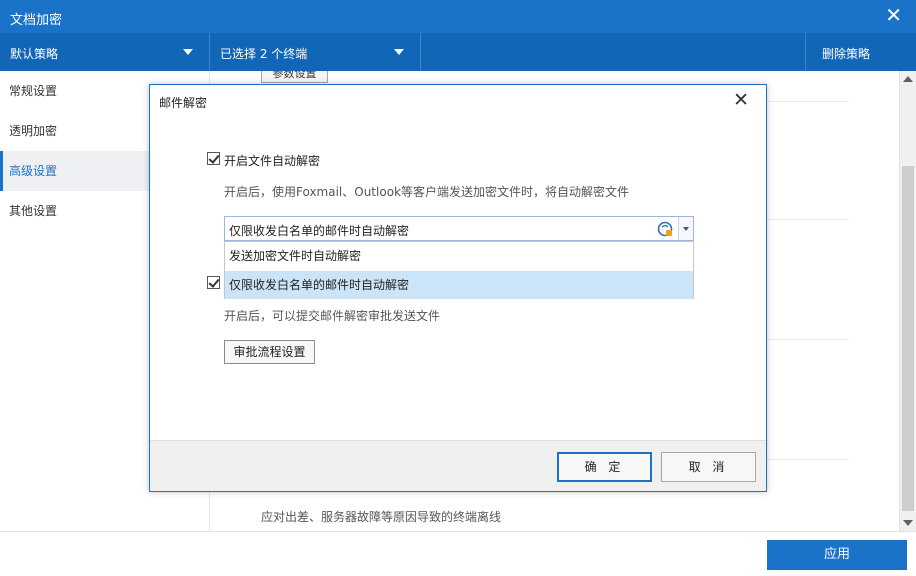 Image resolution: width=916 pixels, height=576 pixels. Describe the element at coordinates (213, 158) in the screenshot. I see `auto-decrypt-checkbox` at that location.